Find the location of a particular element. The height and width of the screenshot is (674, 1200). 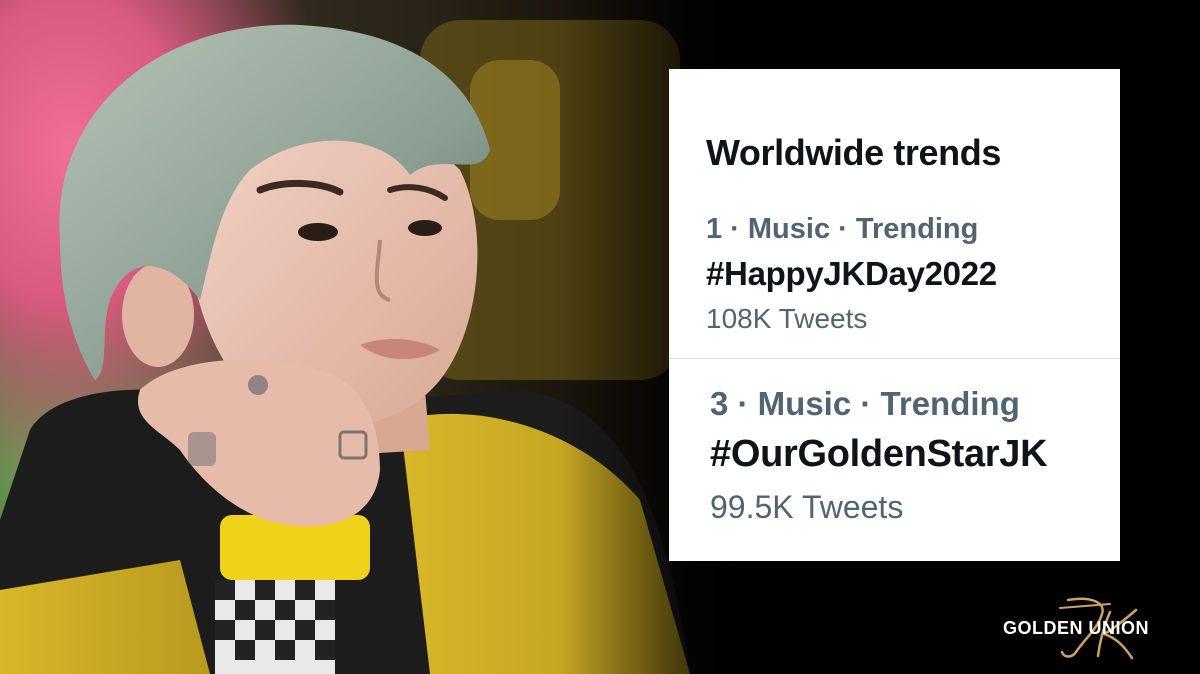

trend-tweet-count: 108K Tweets is located at coordinates (787, 318).